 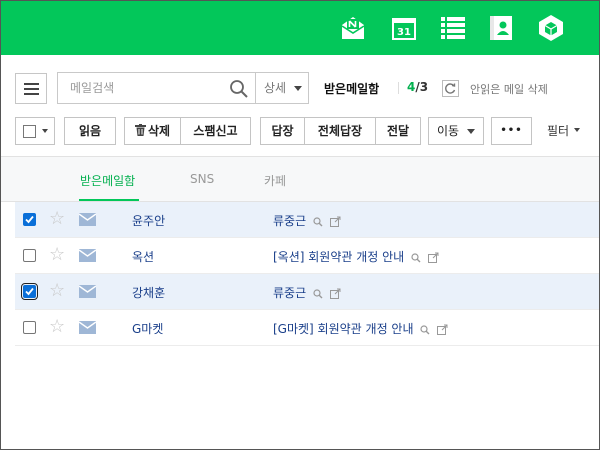 What do you see at coordinates (509, 89) in the screenshot?
I see `delete-unread-link: 안읽은 메일 삭제` at bounding box center [509, 89].